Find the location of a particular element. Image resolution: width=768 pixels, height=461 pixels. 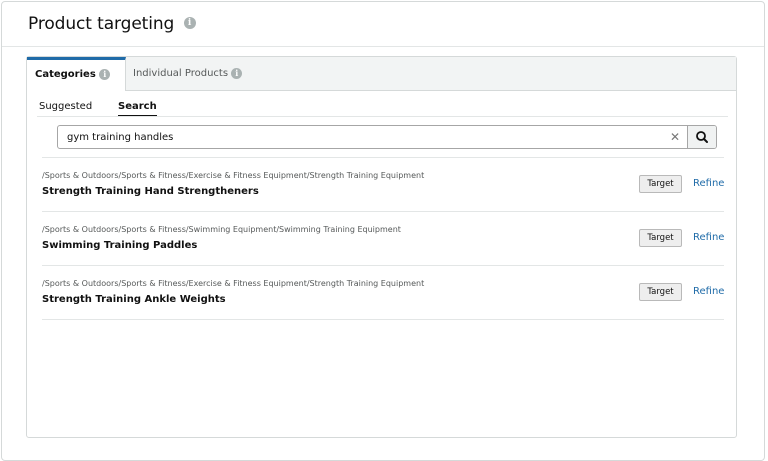

page-title-row: Product targeting i is located at coordinates (112, 24).